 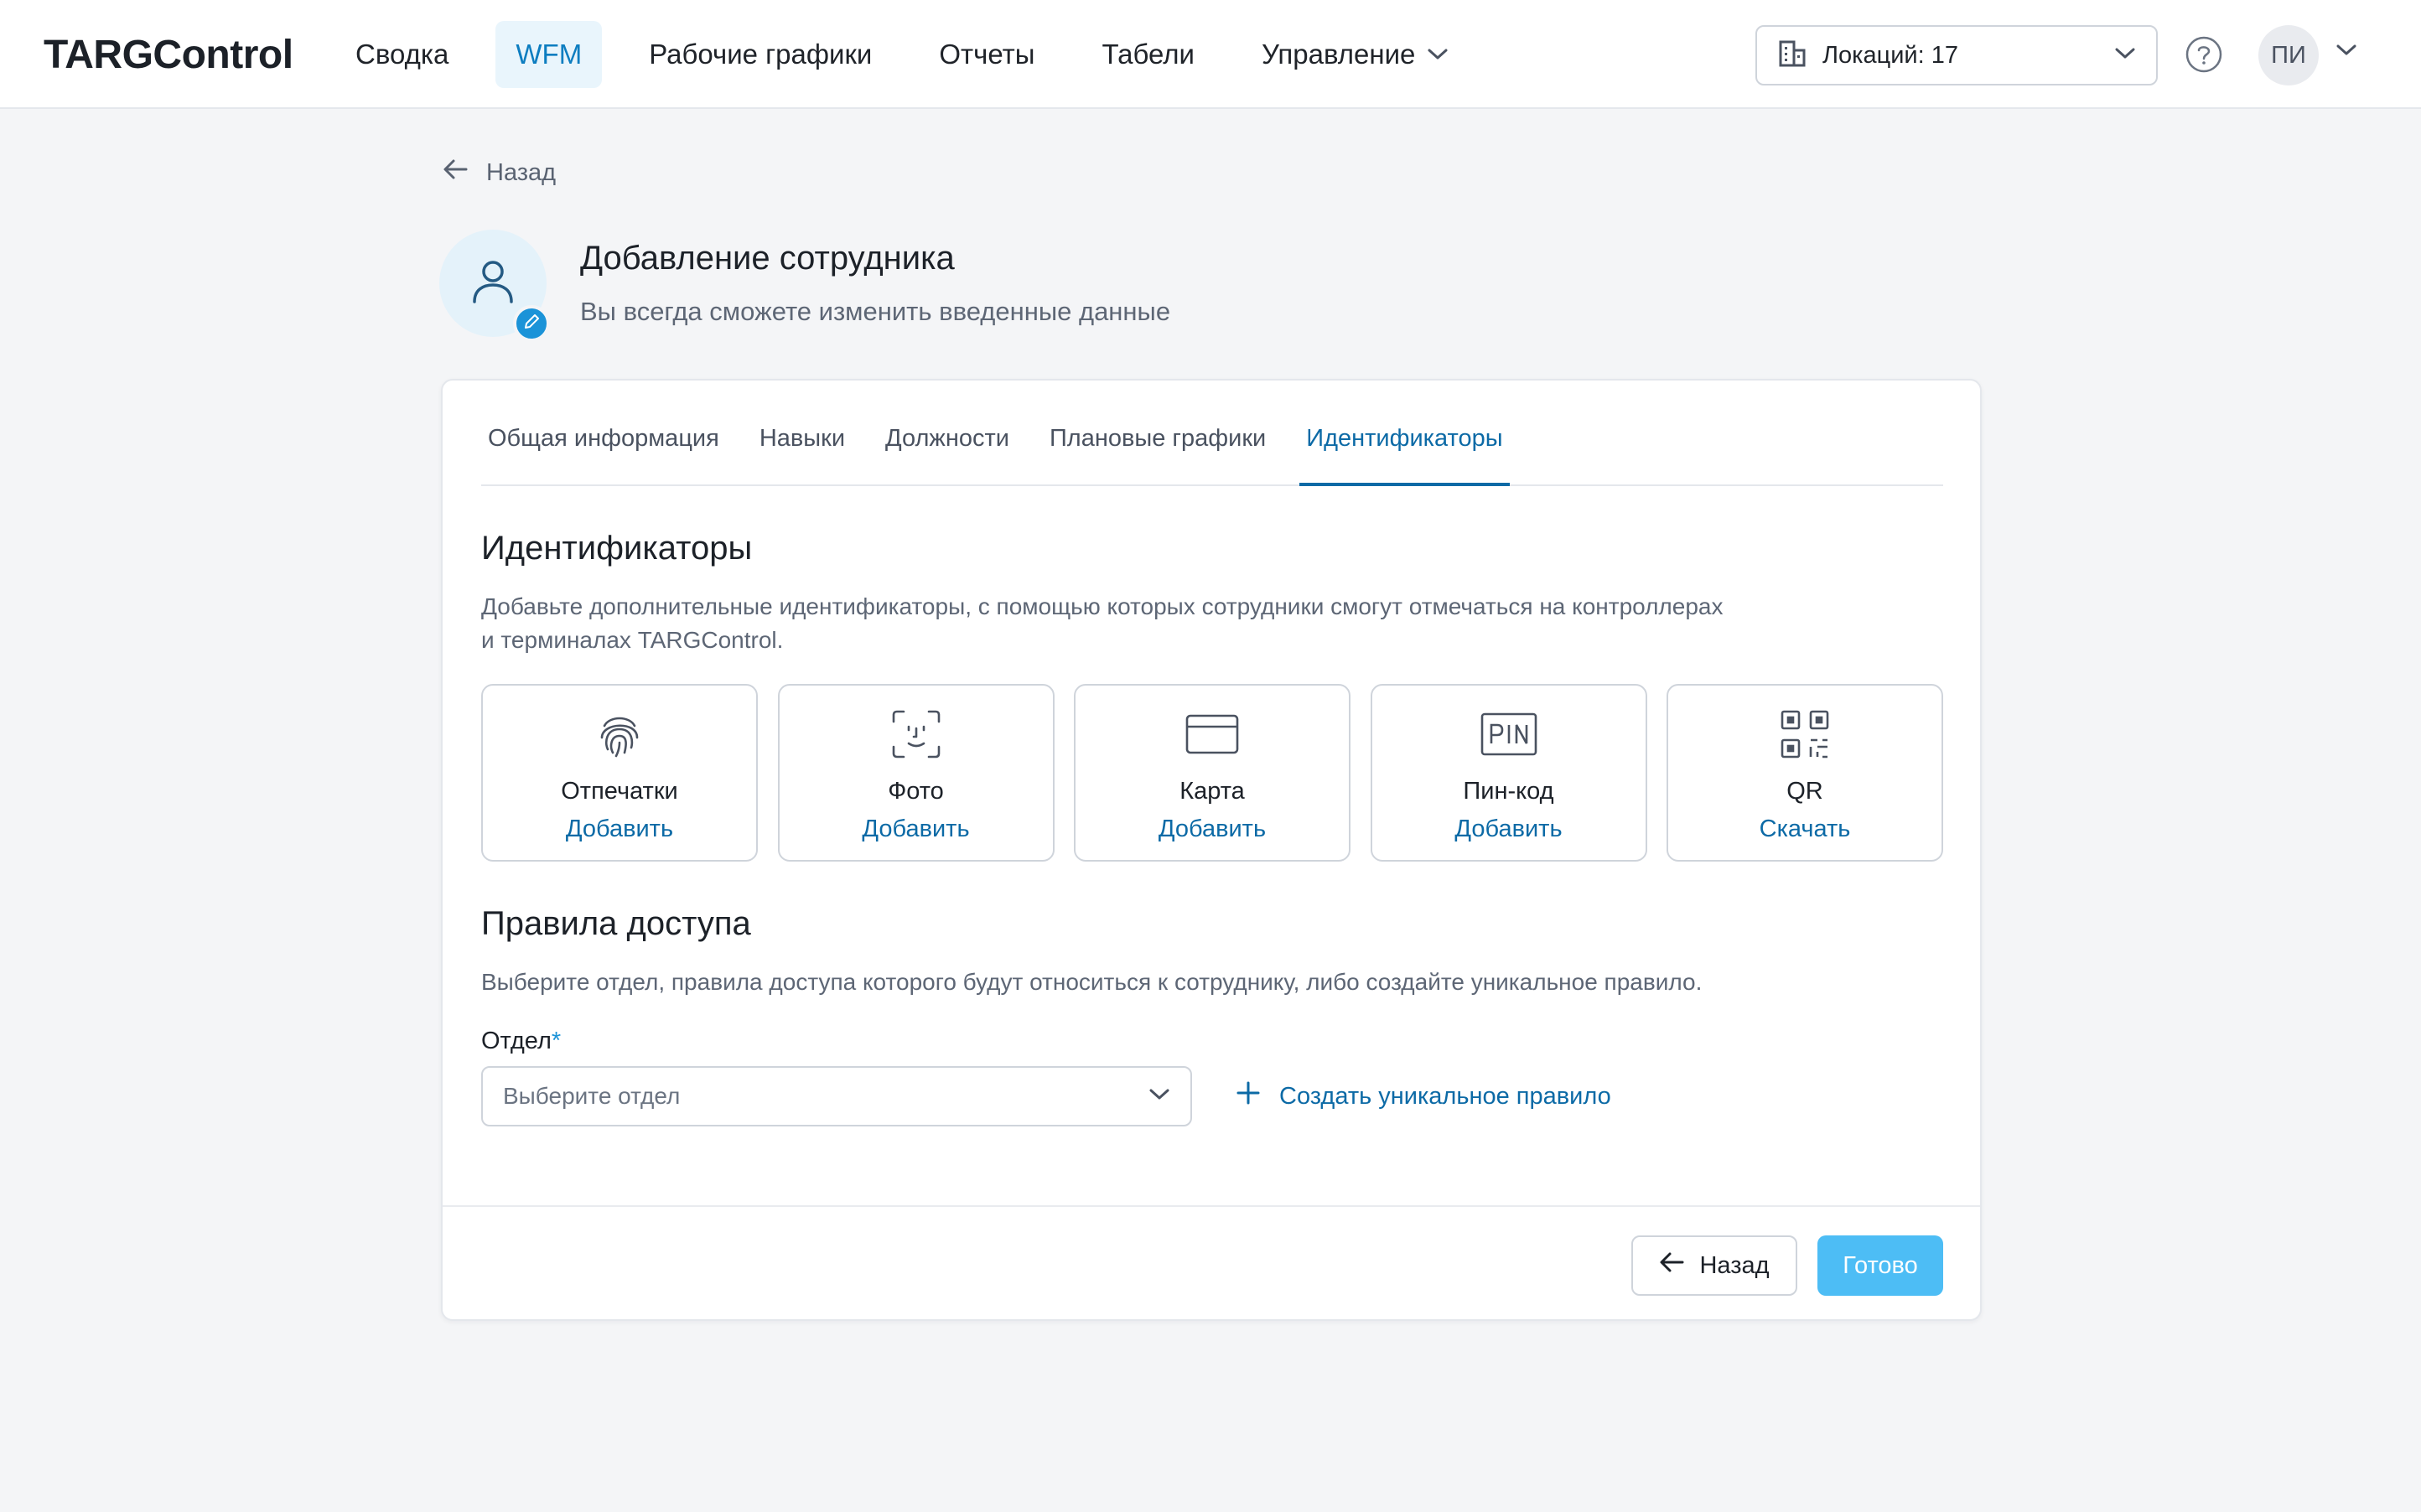 What do you see at coordinates (1338, 54) in the screenshot?
I see `nav-item-management-label: Управление` at bounding box center [1338, 54].